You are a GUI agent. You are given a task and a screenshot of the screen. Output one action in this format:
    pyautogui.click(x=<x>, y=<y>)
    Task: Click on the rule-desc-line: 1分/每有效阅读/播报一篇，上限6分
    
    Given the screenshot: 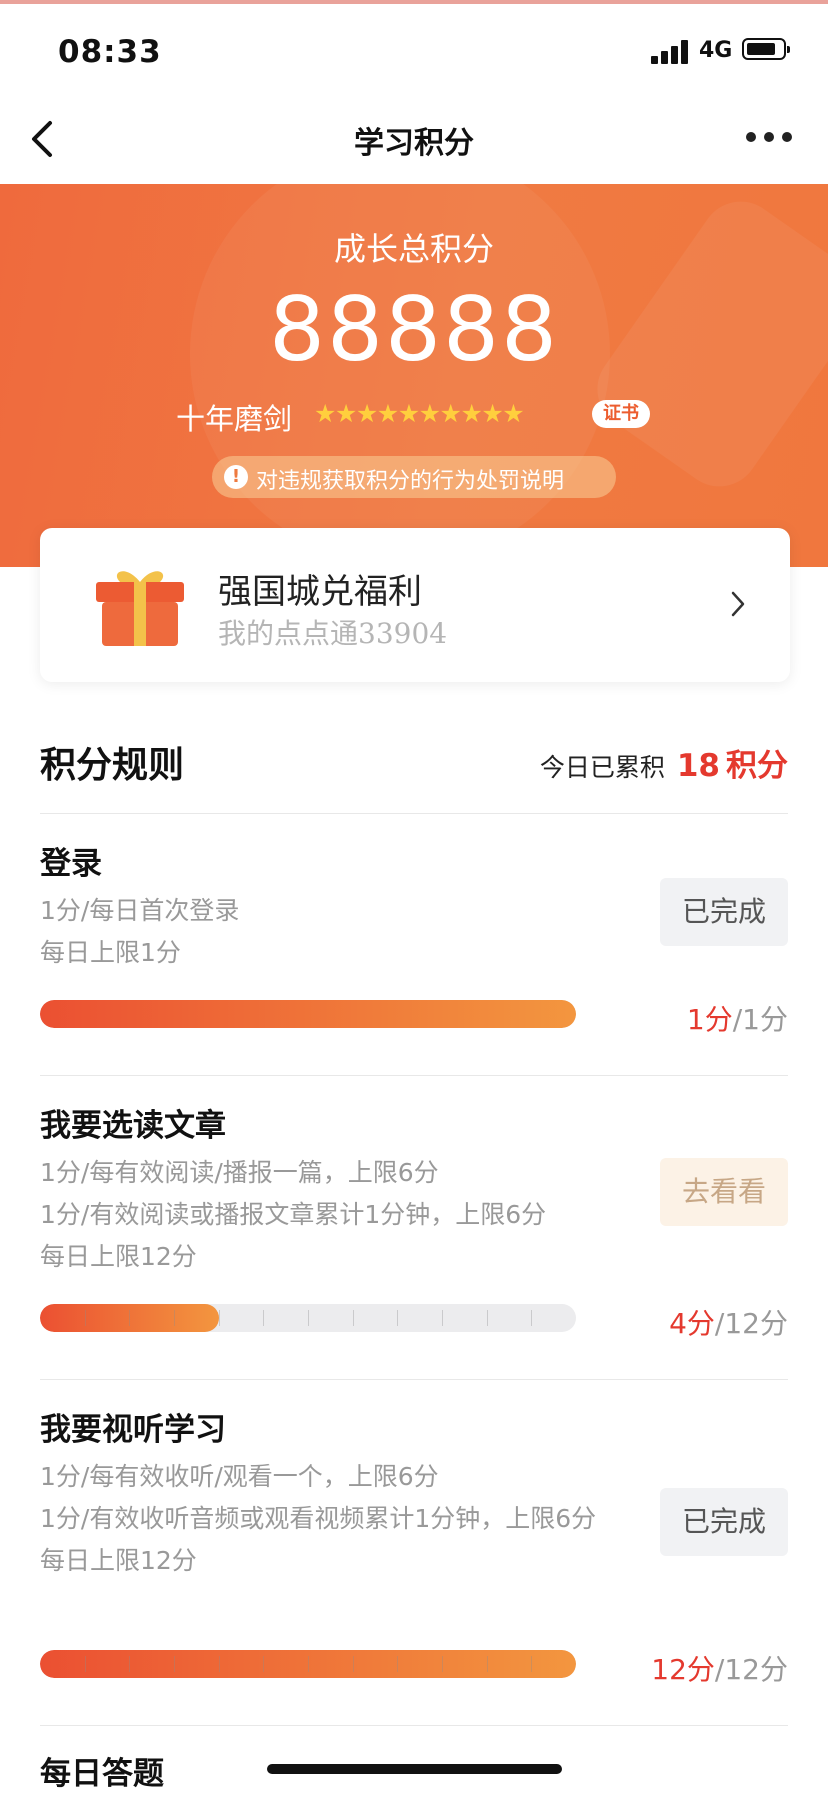 What is the action you would take?
    pyautogui.click(x=239, y=1172)
    